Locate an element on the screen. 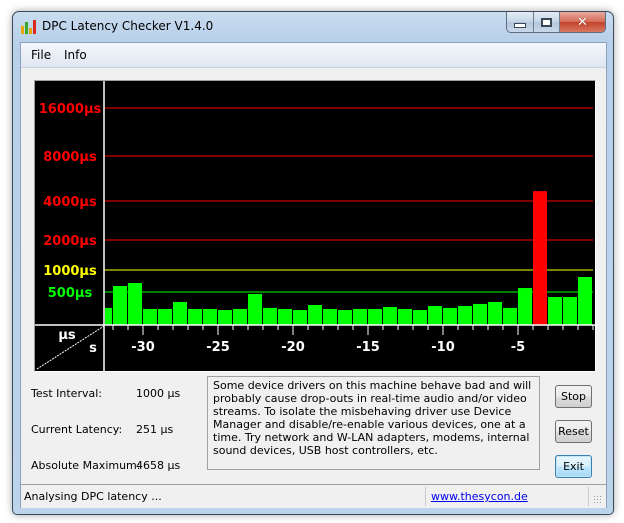 The height and width of the screenshot is (523, 624). current-latency-label: Current Latency: is located at coordinates (77, 429).